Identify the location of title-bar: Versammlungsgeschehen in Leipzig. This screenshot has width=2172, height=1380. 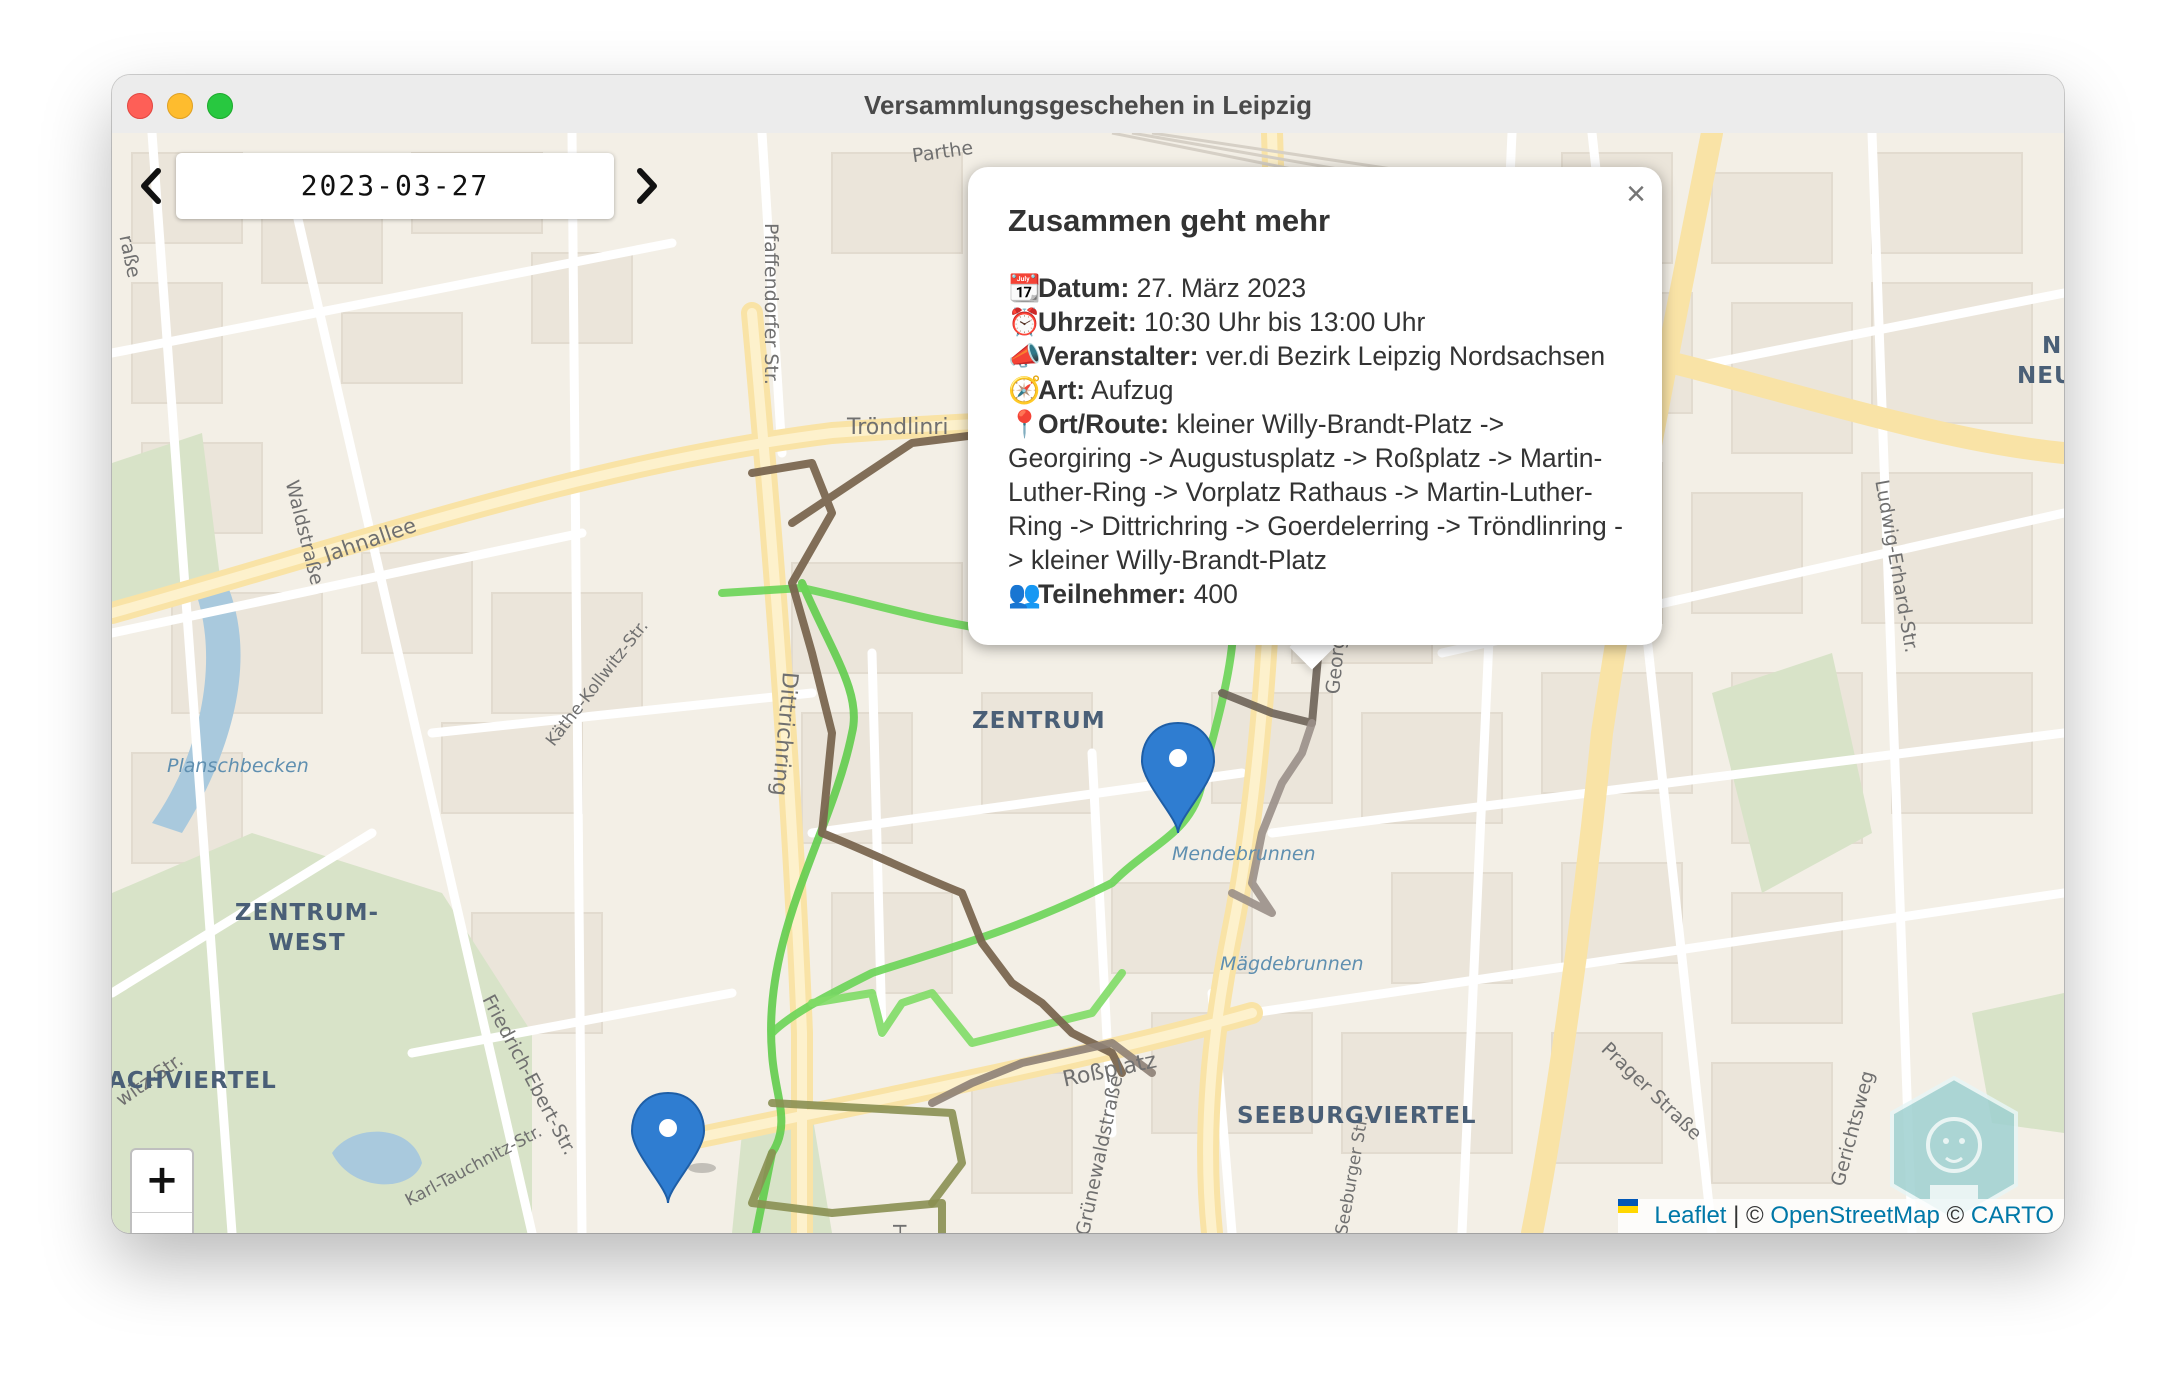
(1088, 104).